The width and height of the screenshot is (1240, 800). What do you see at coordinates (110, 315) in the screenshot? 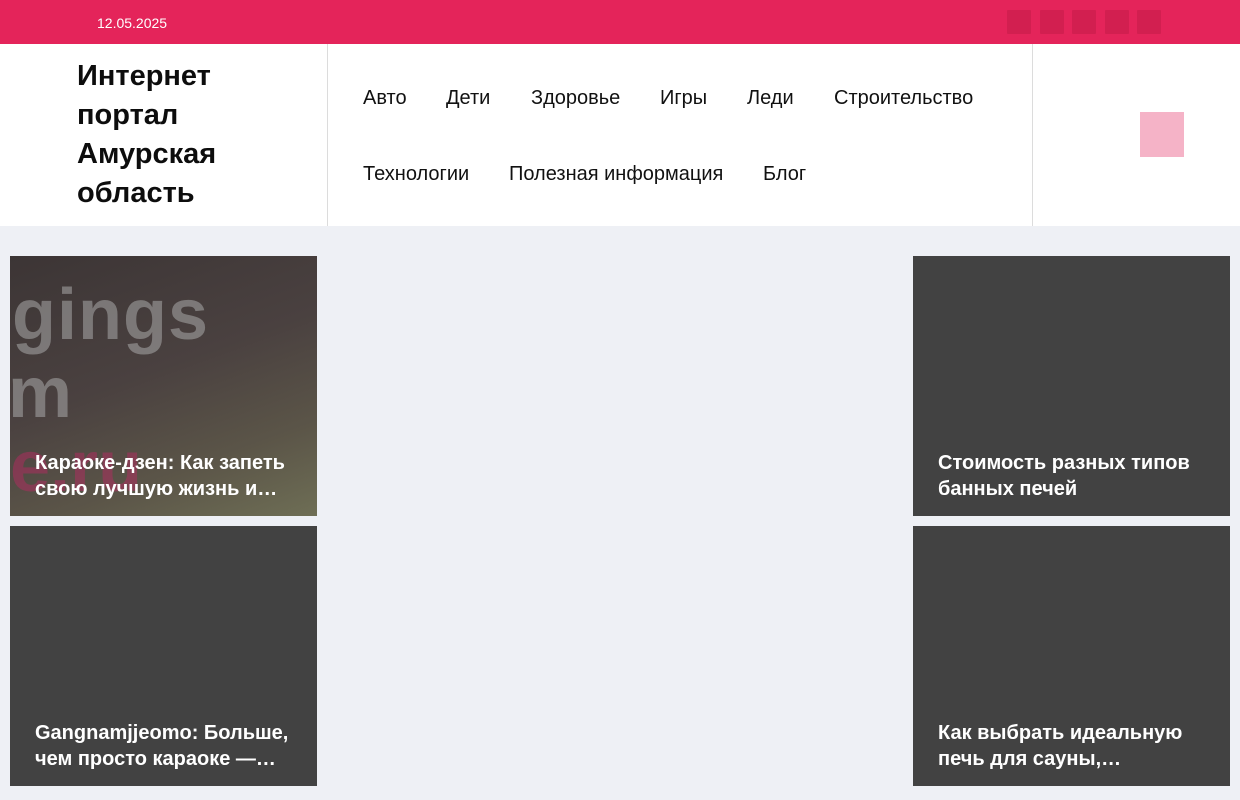
I see `card-image: gings` at bounding box center [110, 315].